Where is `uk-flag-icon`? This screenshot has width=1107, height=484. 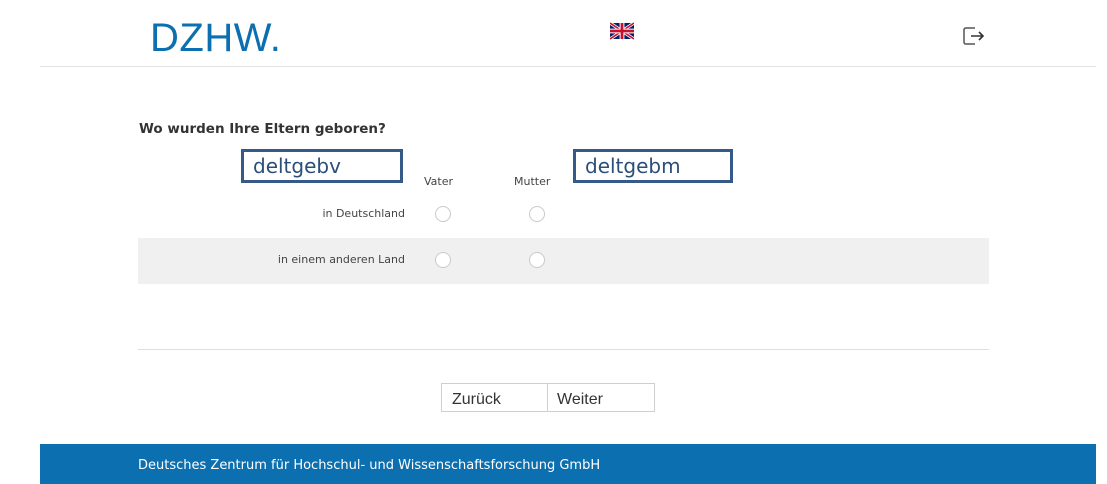 uk-flag-icon is located at coordinates (622, 31).